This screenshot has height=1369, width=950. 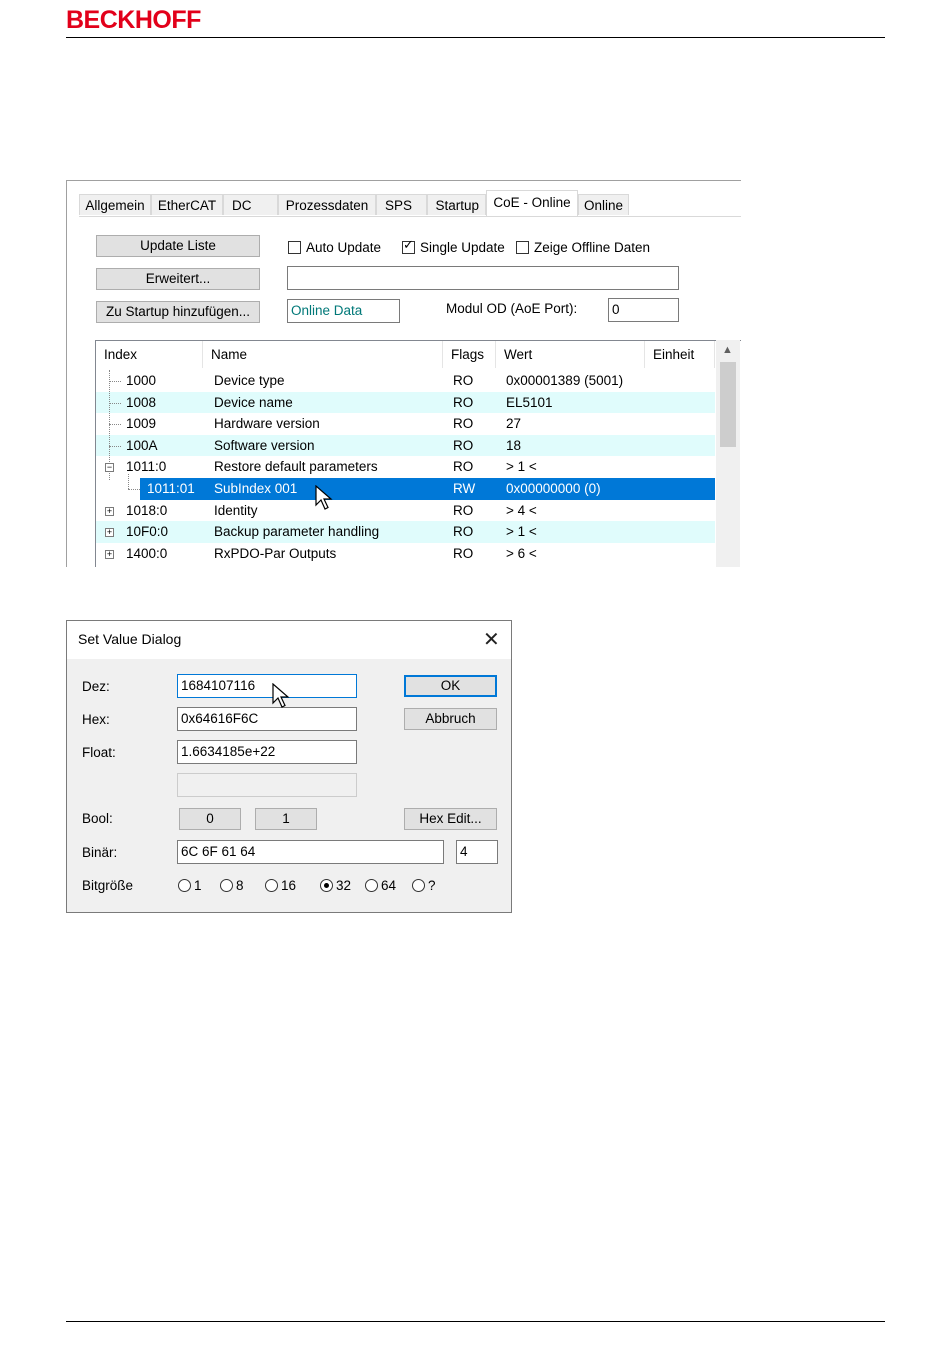 I want to click on close-icon: ✕, so click(x=491, y=639).